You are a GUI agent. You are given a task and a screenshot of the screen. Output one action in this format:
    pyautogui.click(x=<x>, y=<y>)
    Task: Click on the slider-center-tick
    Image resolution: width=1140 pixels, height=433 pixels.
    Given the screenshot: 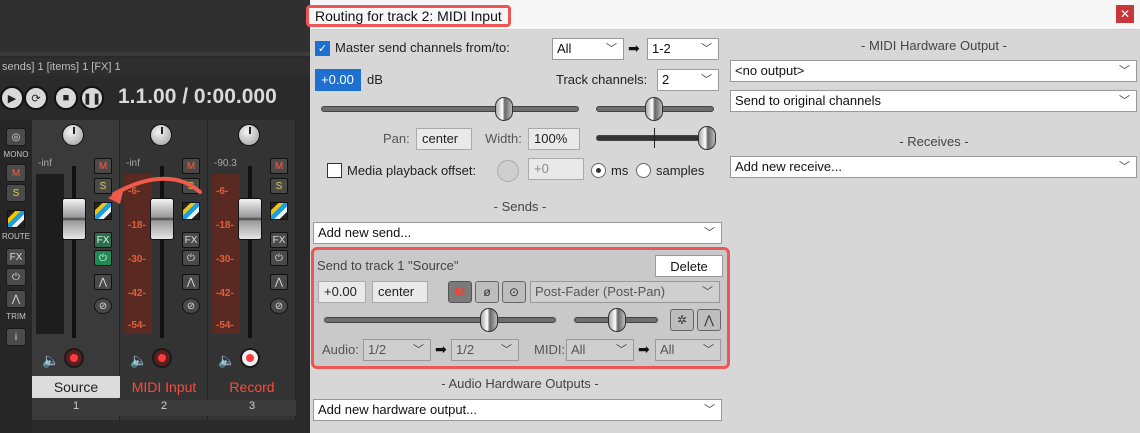 What is the action you would take?
    pyautogui.click(x=654, y=138)
    